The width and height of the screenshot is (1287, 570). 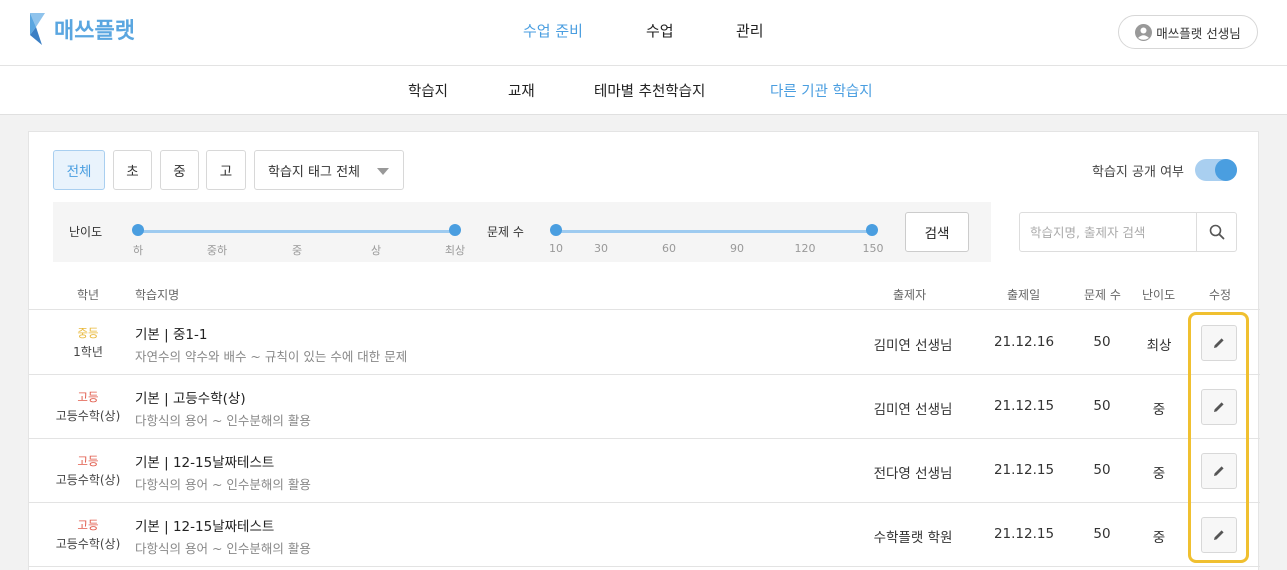 I want to click on difficulty-slider-max-handle, so click(x=455, y=230).